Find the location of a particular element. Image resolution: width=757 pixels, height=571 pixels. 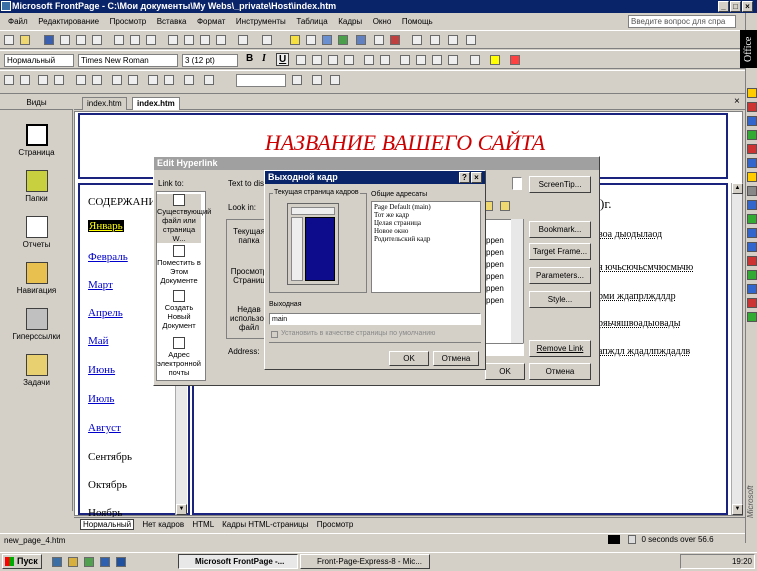

publish-icon is located at coordinates (65, 40).